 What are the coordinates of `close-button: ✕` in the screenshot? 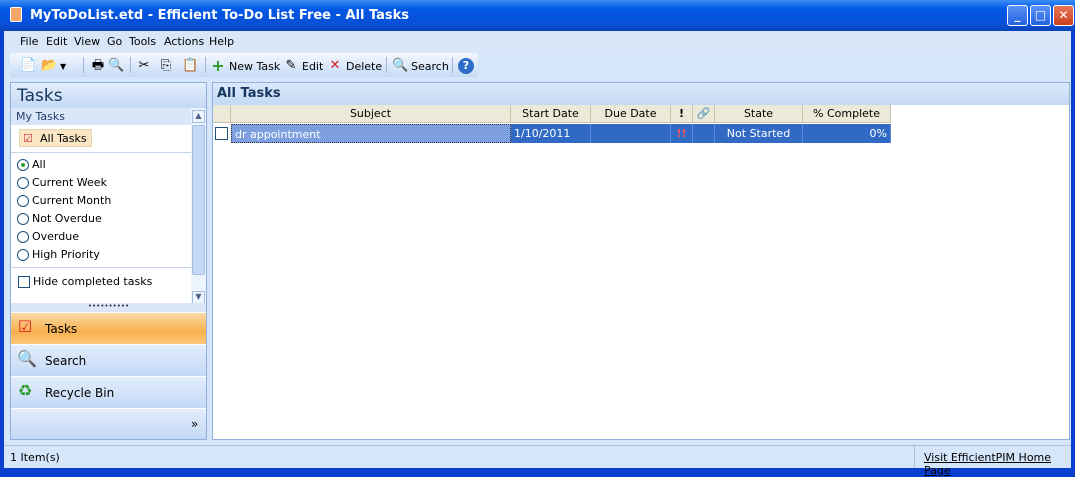 It's located at (1063, 15).